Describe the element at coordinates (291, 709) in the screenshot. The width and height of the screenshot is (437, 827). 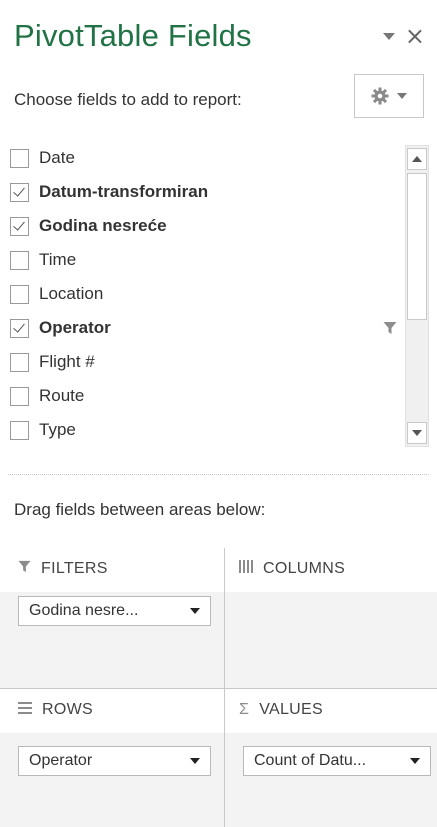
I see `values-label: VALUES` at that location.